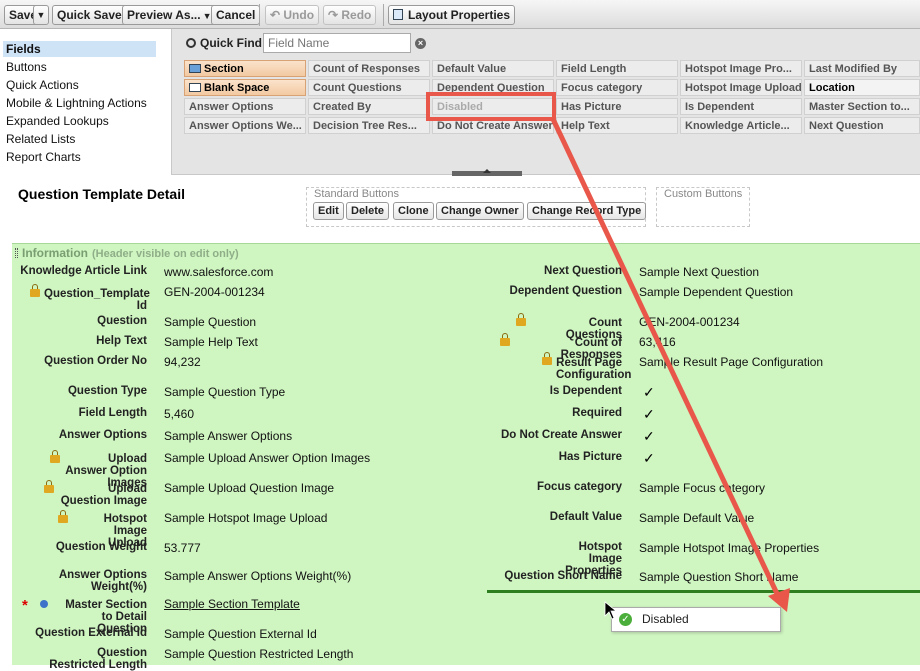 The image size is (920, 671). What do you see at coordinates (97, 300) in the screenshot?
I see `field-label: Question_Template Id` at bounding box center [97, 300].